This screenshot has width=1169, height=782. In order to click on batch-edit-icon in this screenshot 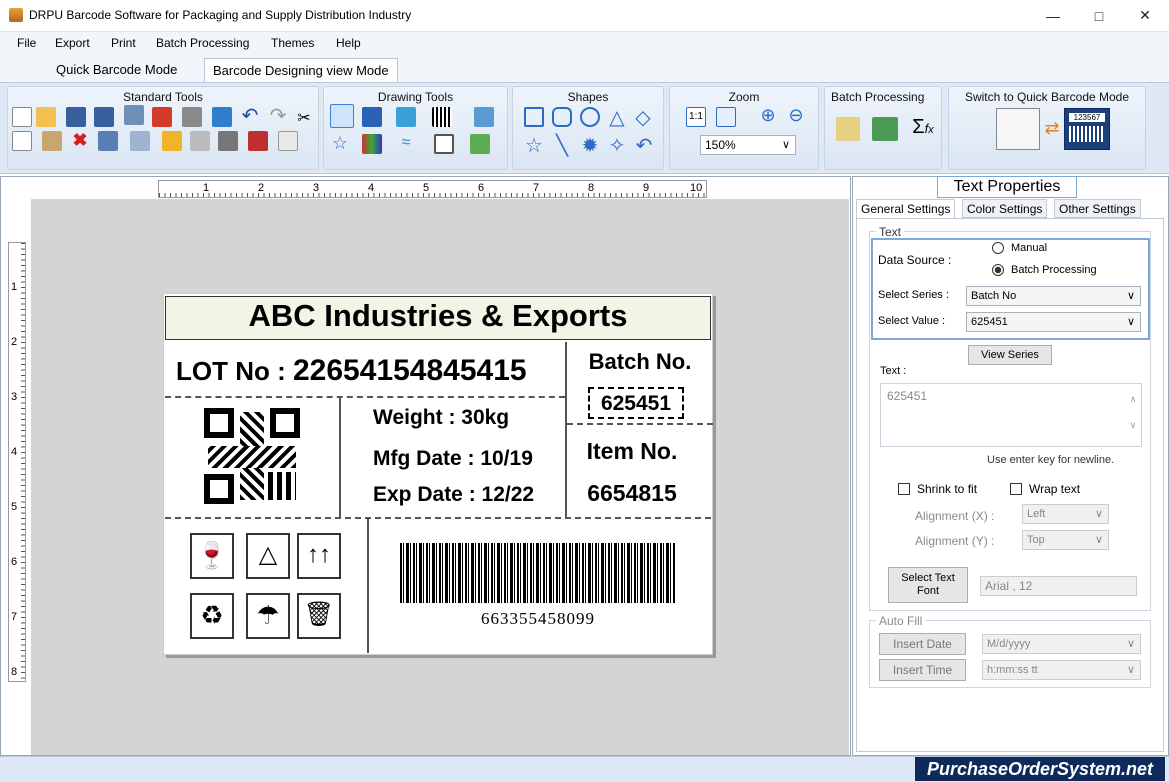, I will do `click(848, 129)`.